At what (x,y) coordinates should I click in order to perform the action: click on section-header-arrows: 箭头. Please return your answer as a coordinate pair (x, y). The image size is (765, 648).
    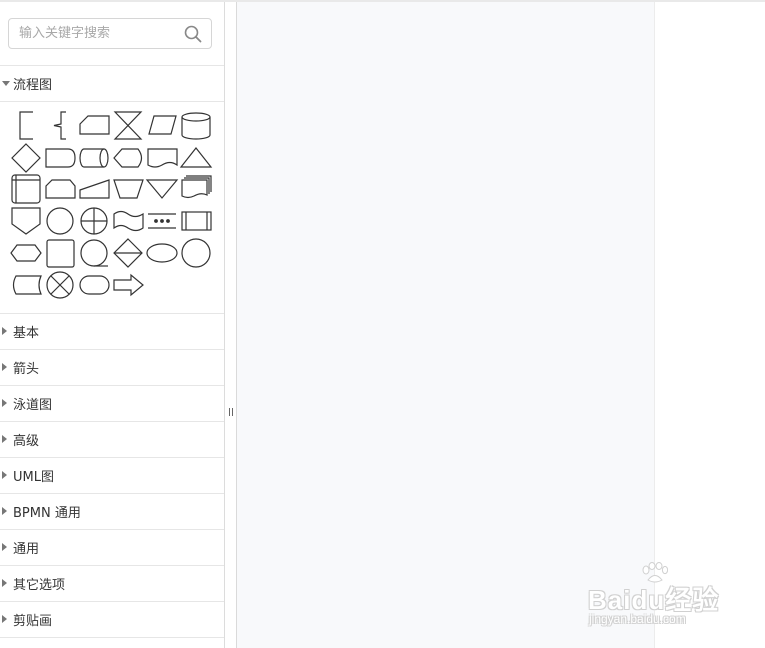
    Looking at the image, I should click on (112, 368).